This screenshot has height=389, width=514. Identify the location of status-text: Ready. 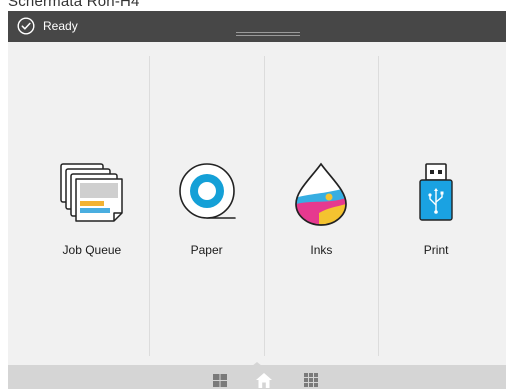
(60, 26).